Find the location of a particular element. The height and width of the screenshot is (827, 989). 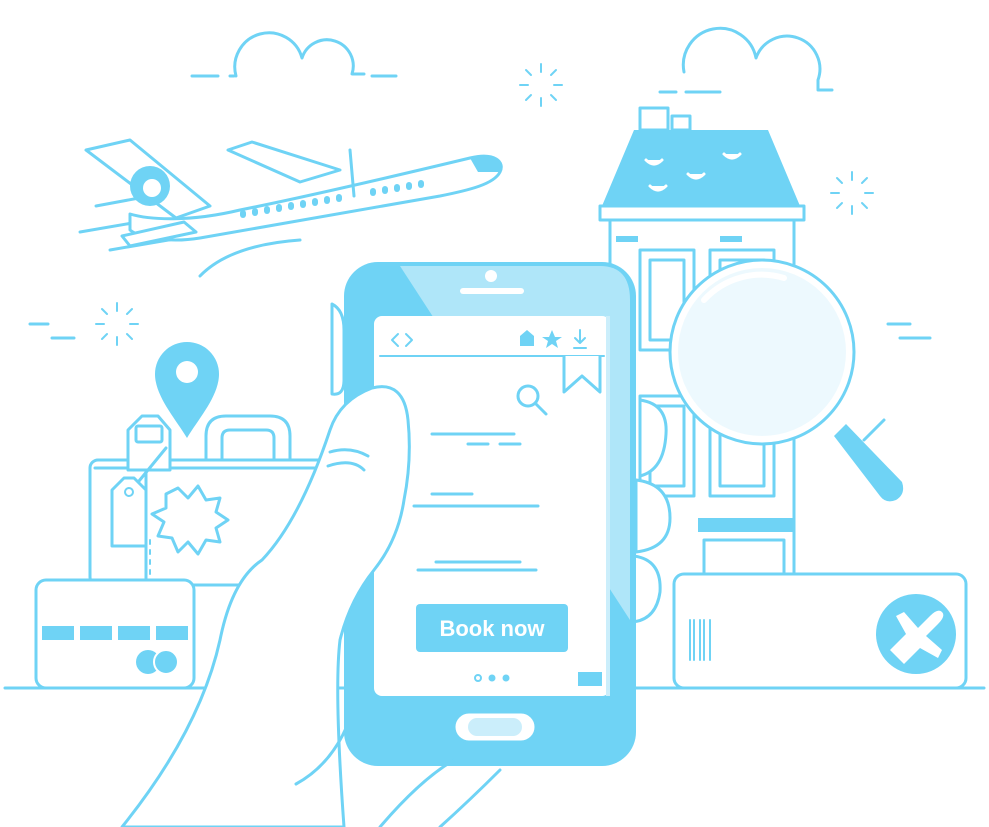

boarding-pass-icon is located at coordinates (820, 631).